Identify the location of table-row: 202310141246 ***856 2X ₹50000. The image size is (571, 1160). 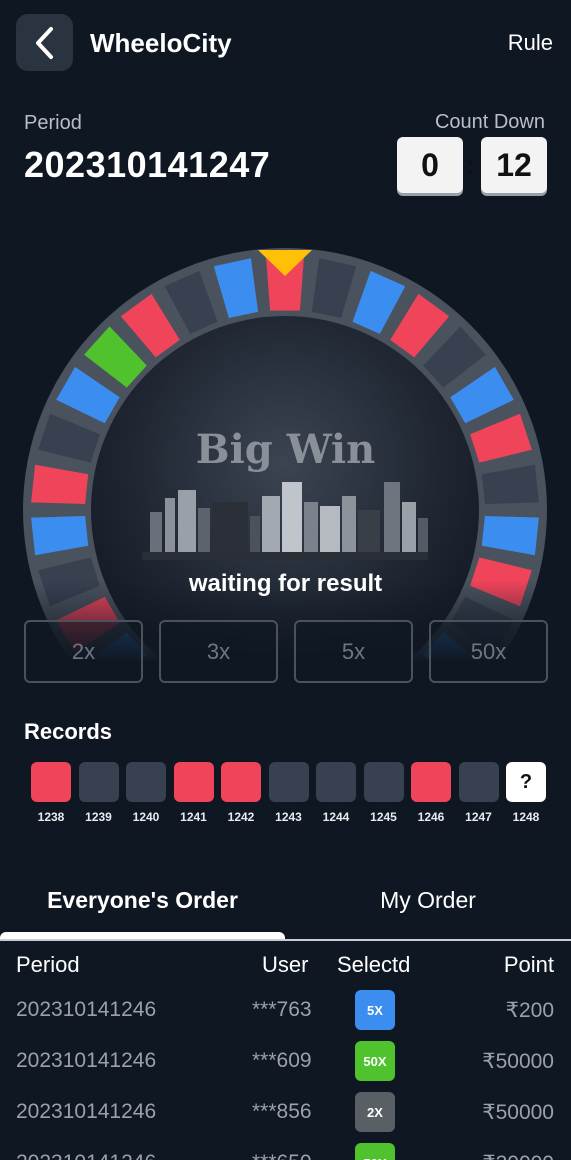
(285, 1114).